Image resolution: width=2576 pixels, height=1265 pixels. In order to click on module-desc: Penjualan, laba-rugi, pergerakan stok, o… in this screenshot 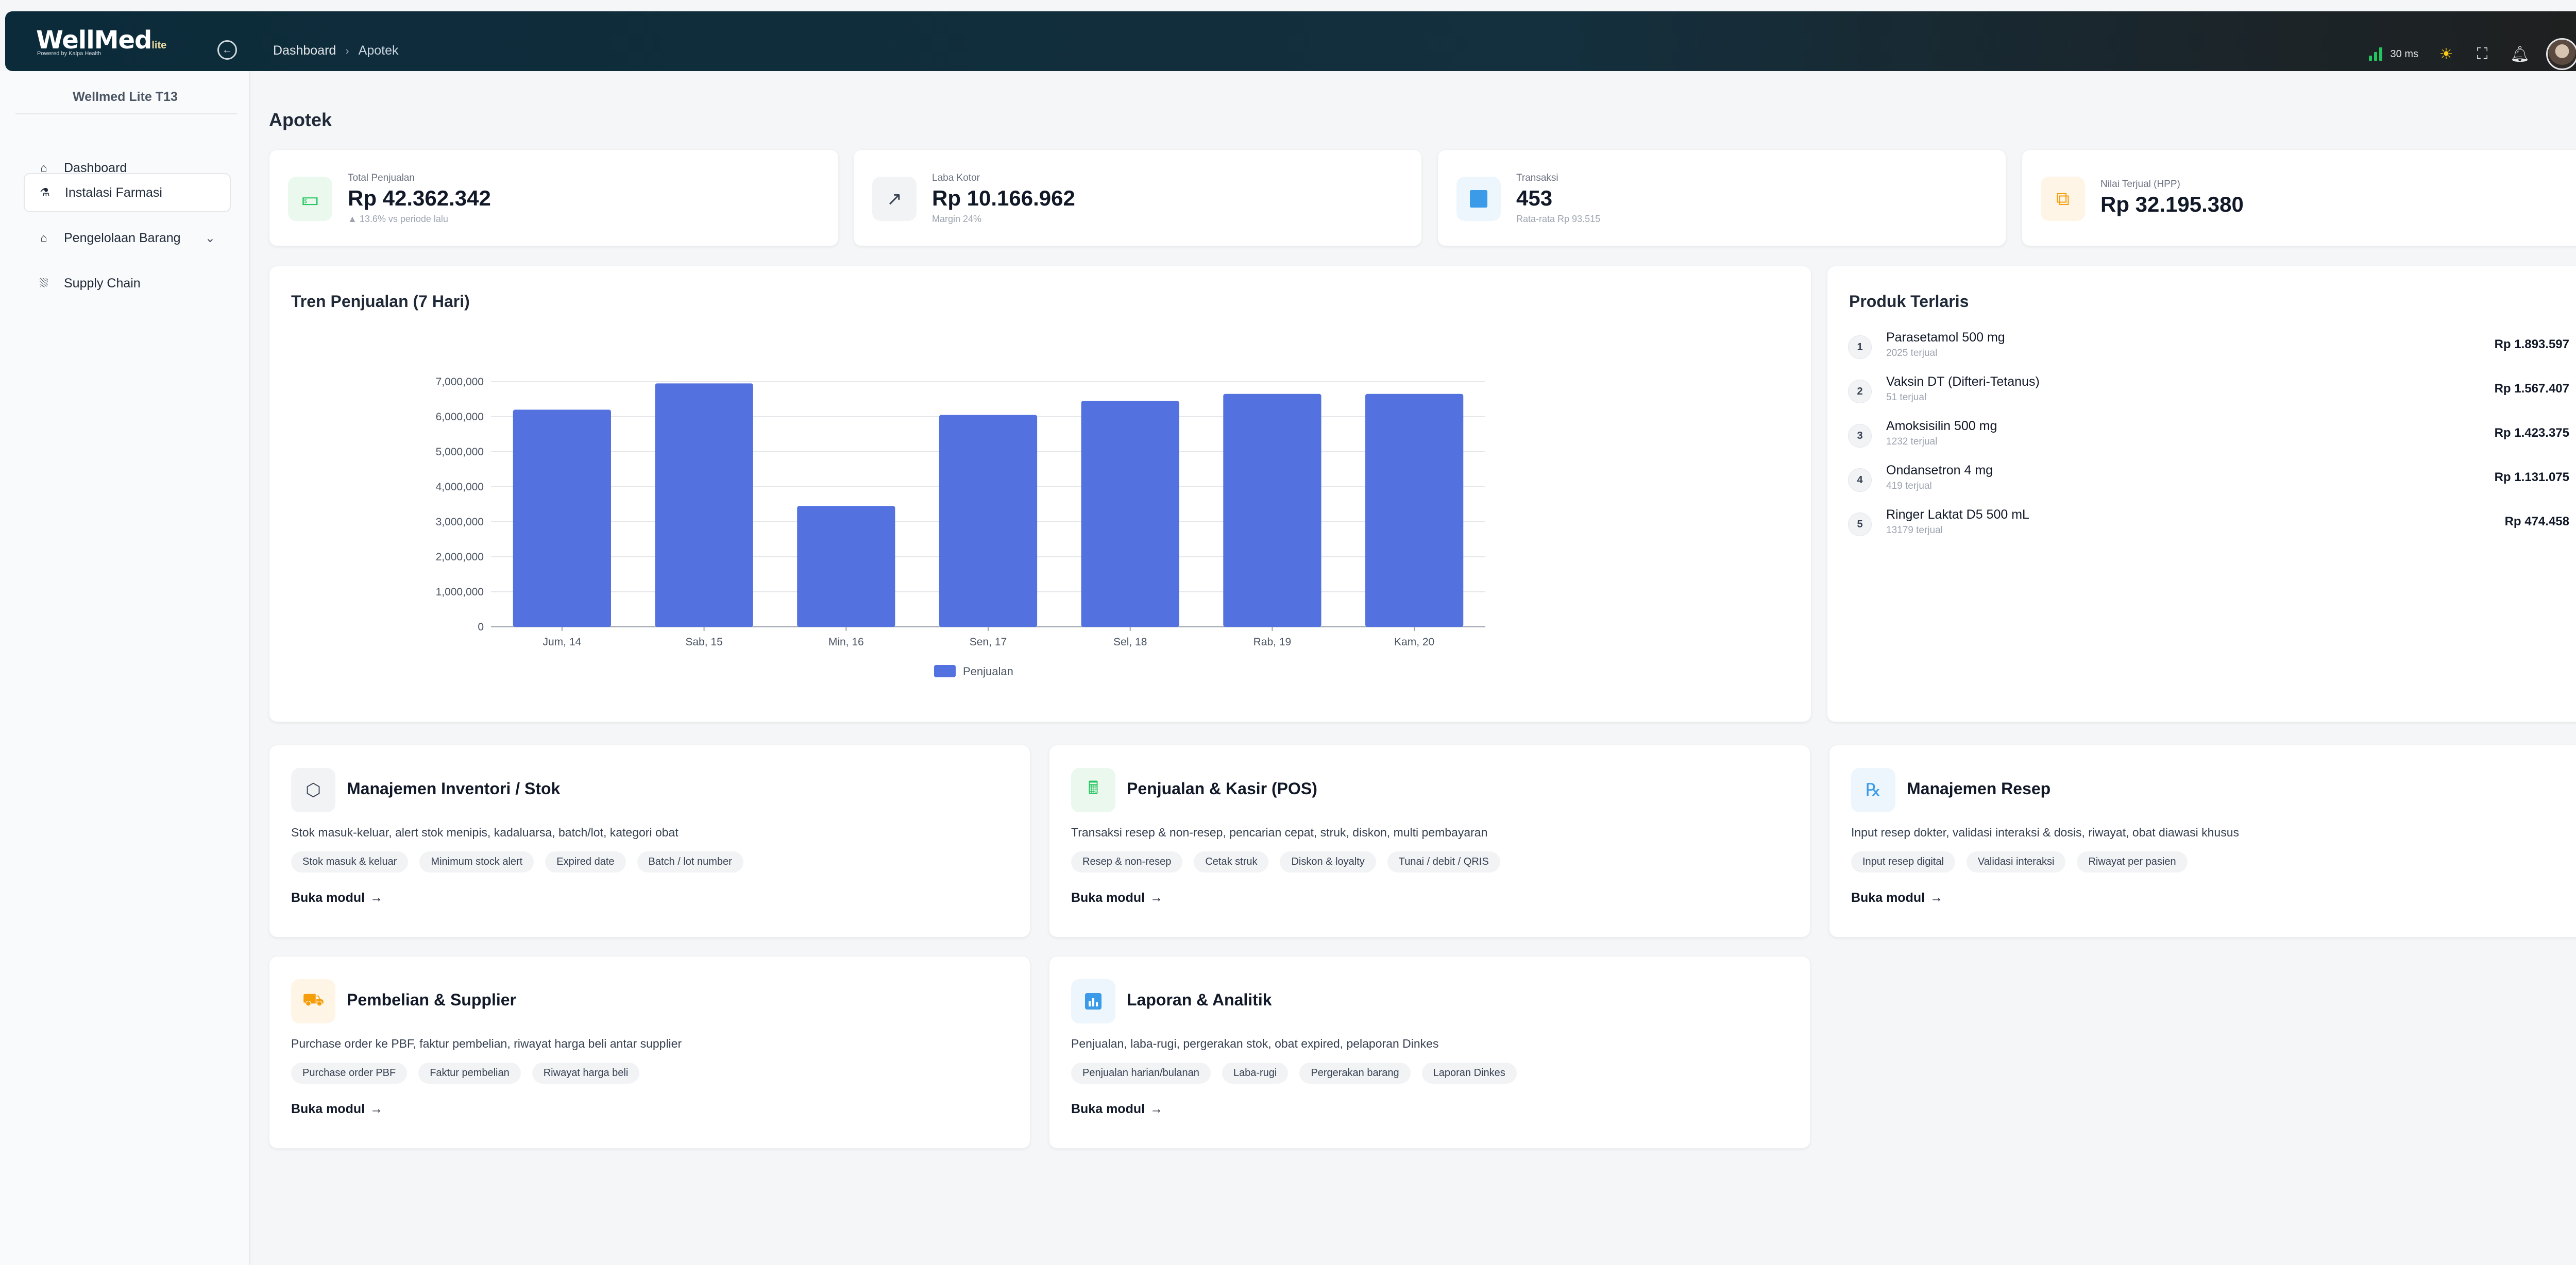, I will do `click(1255, 1043)`.